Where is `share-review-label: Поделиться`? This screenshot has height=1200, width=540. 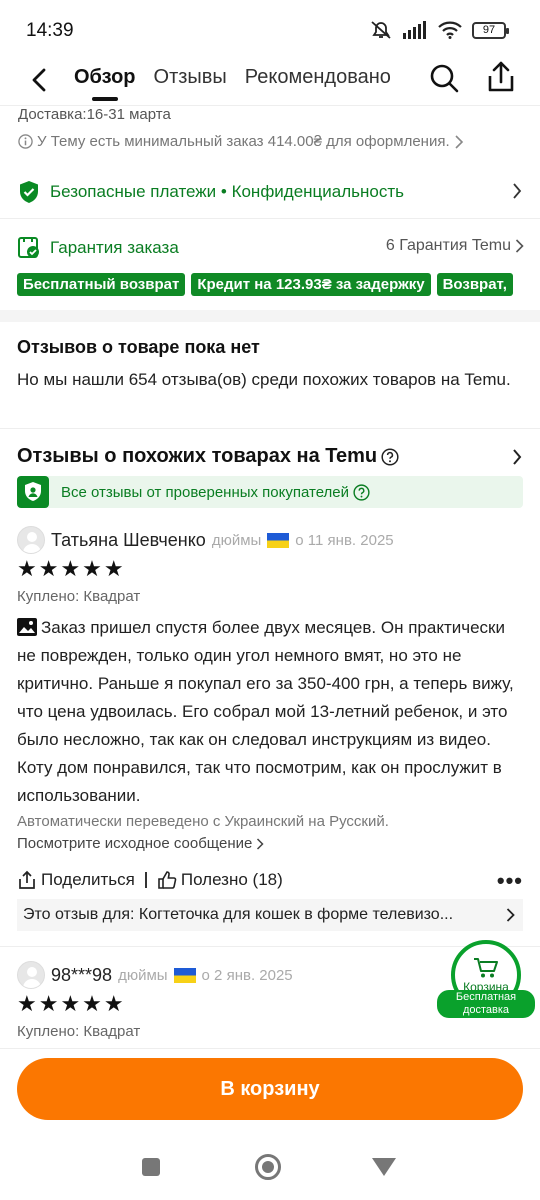 share-review-label: Поделиться is located at coordinates (88, 879).